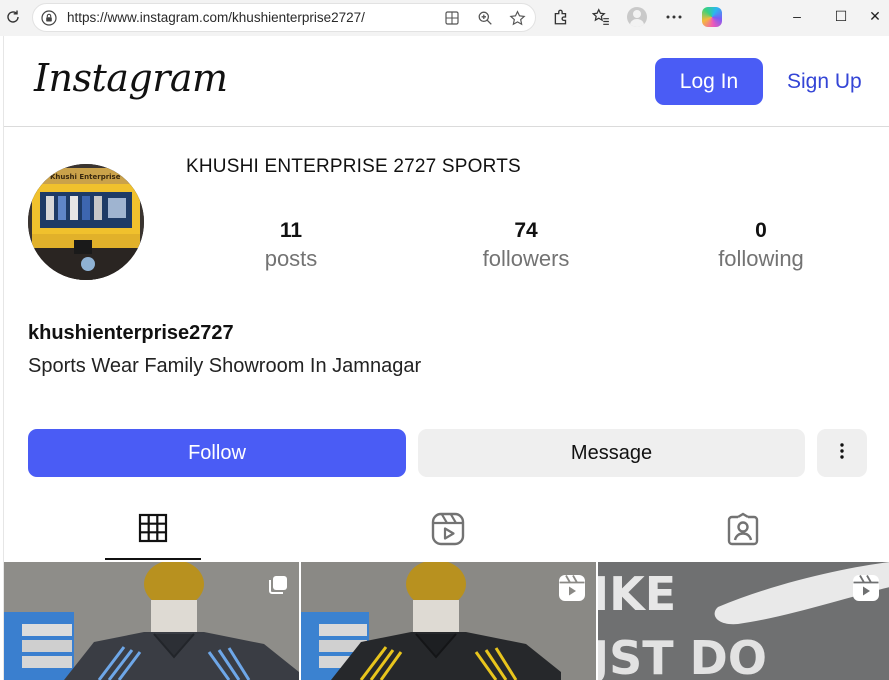 This screenshot has width=889, height=680. I want to click on tab-reels, so click(448, 531).